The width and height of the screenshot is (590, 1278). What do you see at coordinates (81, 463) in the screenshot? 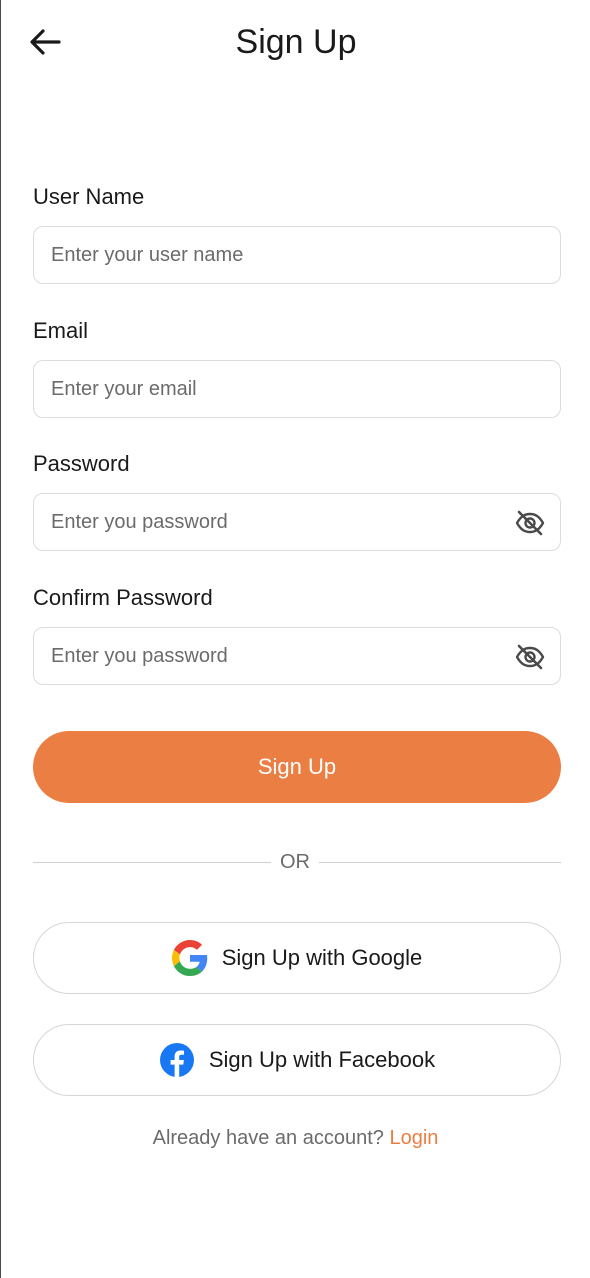
I see `password-label: Password` at bounding box center [81, 463].